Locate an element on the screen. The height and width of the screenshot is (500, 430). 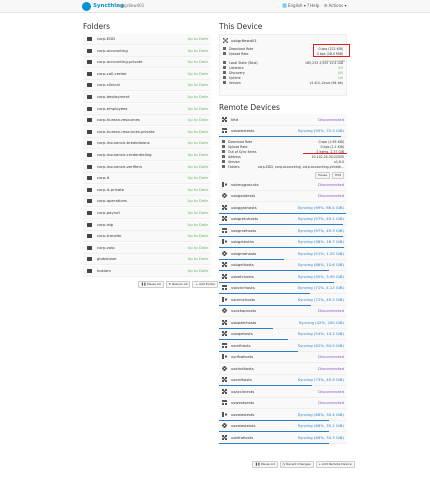
add-folder-button: + Add Folder is located at coordinates (205, 284).